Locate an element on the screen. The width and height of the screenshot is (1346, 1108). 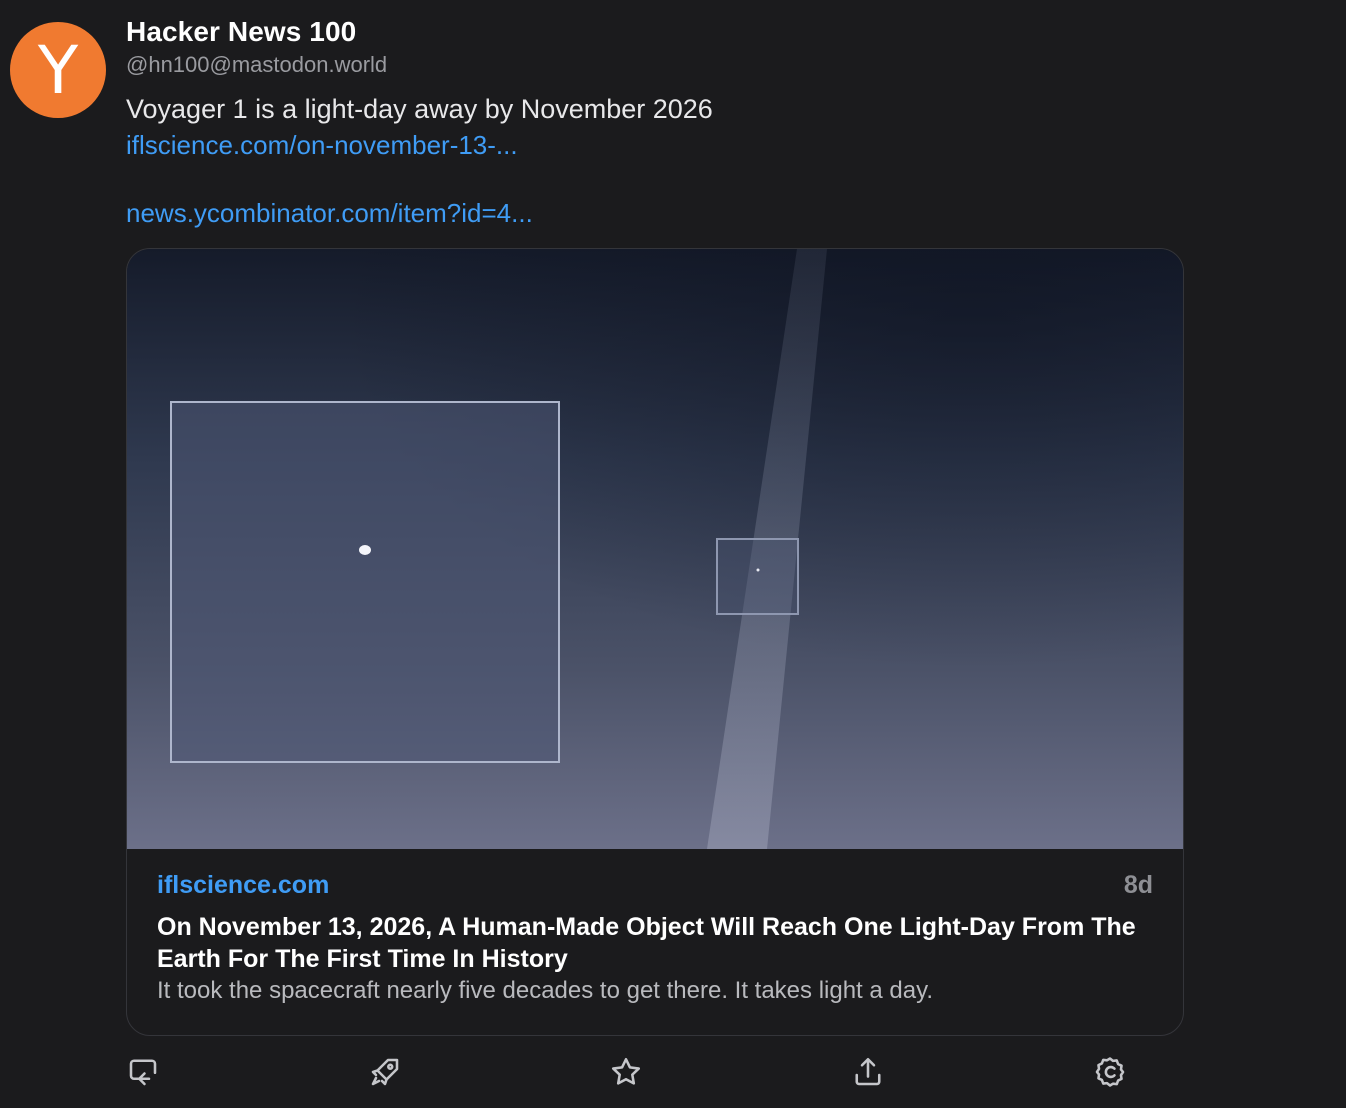
more-icon is located at coordinates (1110, 1072).